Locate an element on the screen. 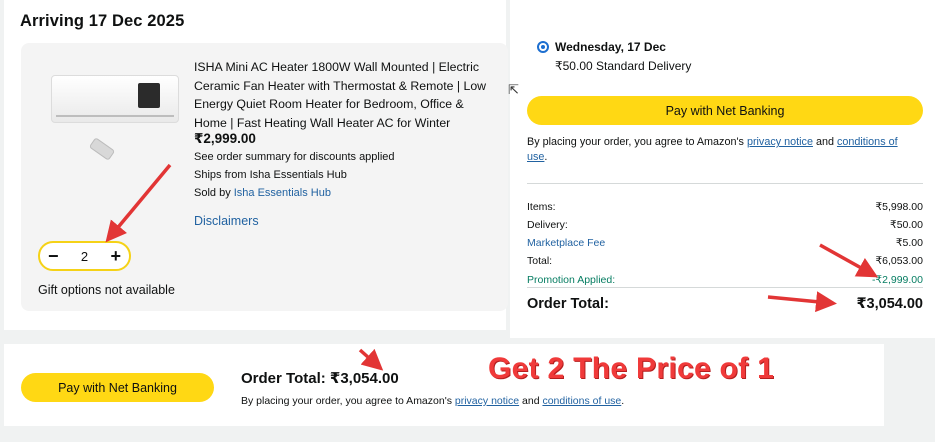 This screenshot has width=935, height=442. arrow-to-order-total is located at coordinates (802, 302).